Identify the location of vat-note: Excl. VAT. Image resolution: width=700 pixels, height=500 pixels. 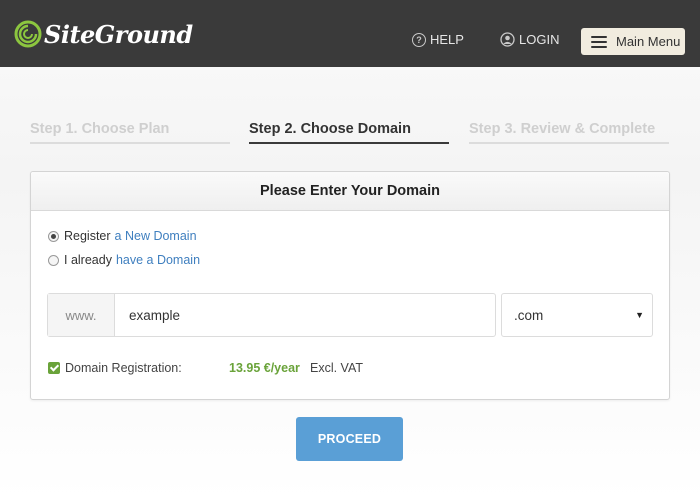
(337, 368).